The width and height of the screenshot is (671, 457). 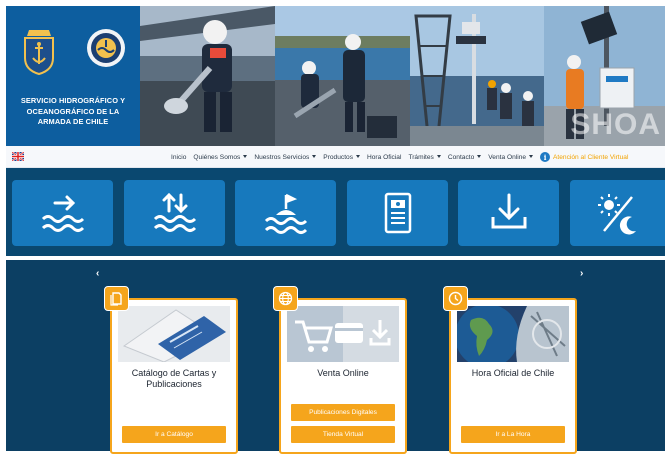 I want to click on nav-item-quienes-somos: Quiénes Somos, so click(x=220, y=157).